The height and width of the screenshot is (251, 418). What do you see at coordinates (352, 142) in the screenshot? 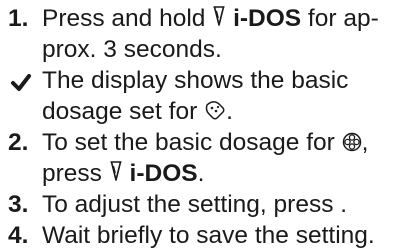
I see `flower-symbol-icon` at bounding box center [352, 142].